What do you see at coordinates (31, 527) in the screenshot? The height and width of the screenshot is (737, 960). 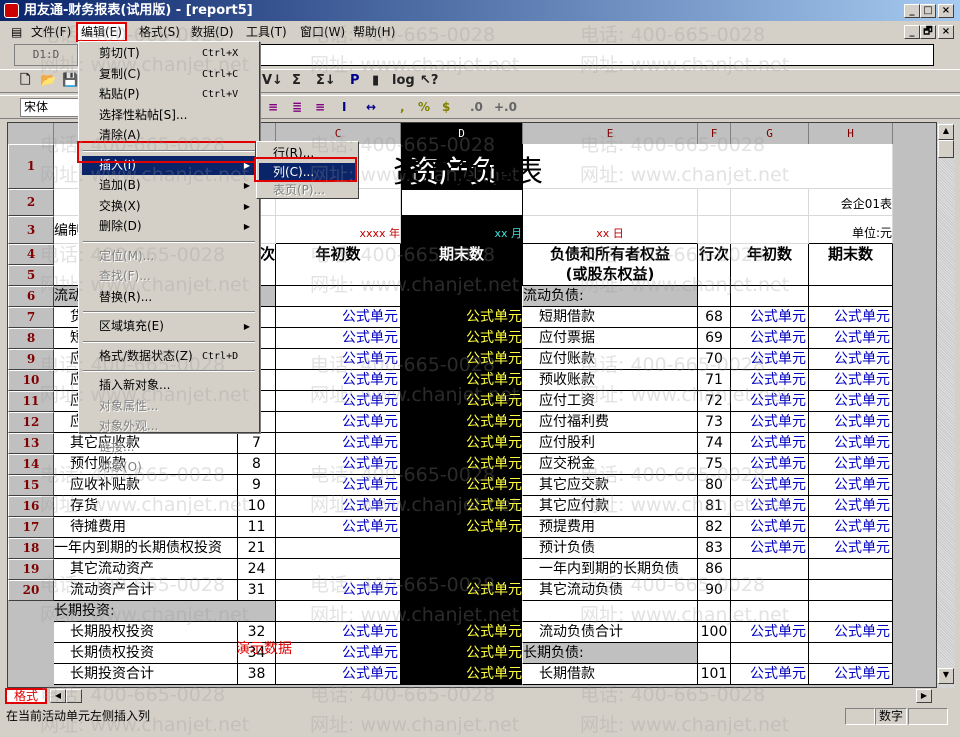 I see `row-header: 17` at bounding box center [31, 527].